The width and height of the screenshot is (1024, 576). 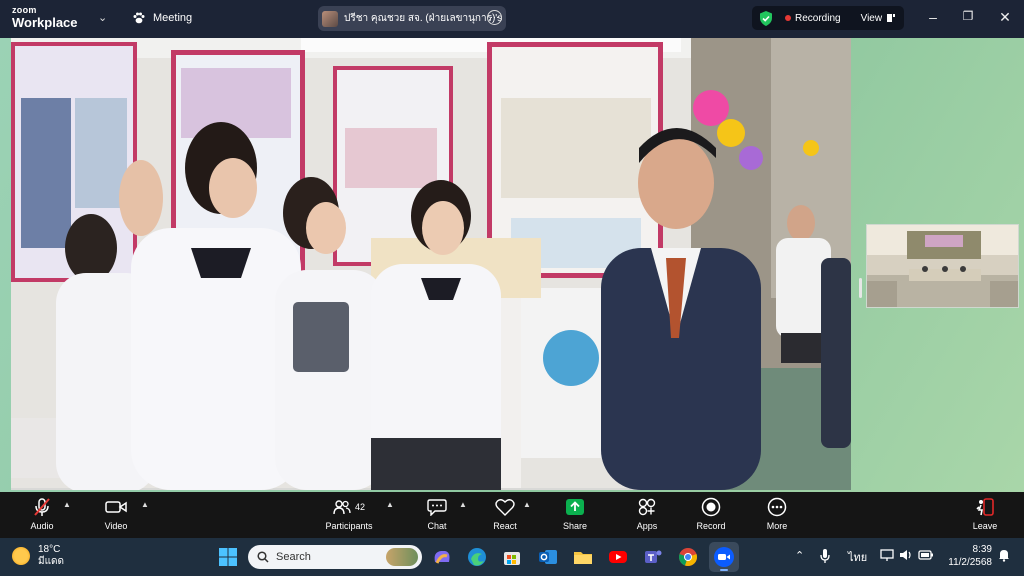 I want to click on record-label: Record, so click(x=711, y=526).